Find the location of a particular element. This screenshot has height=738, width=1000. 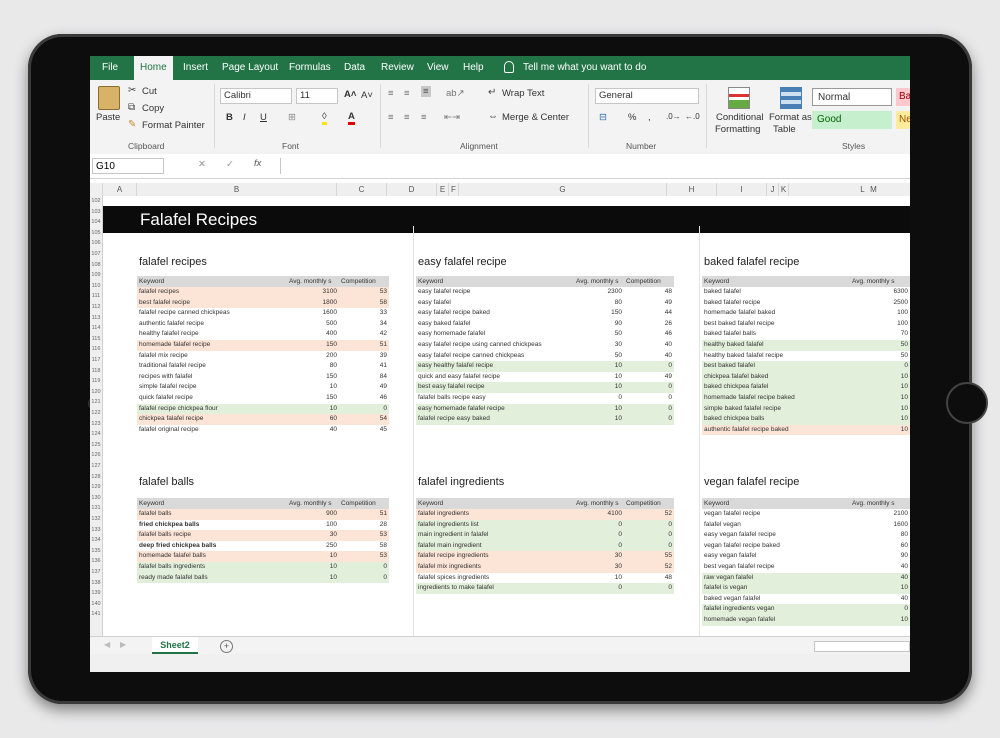

keyword-cell: raw vegan falafel is located at coordinates (776, 578).